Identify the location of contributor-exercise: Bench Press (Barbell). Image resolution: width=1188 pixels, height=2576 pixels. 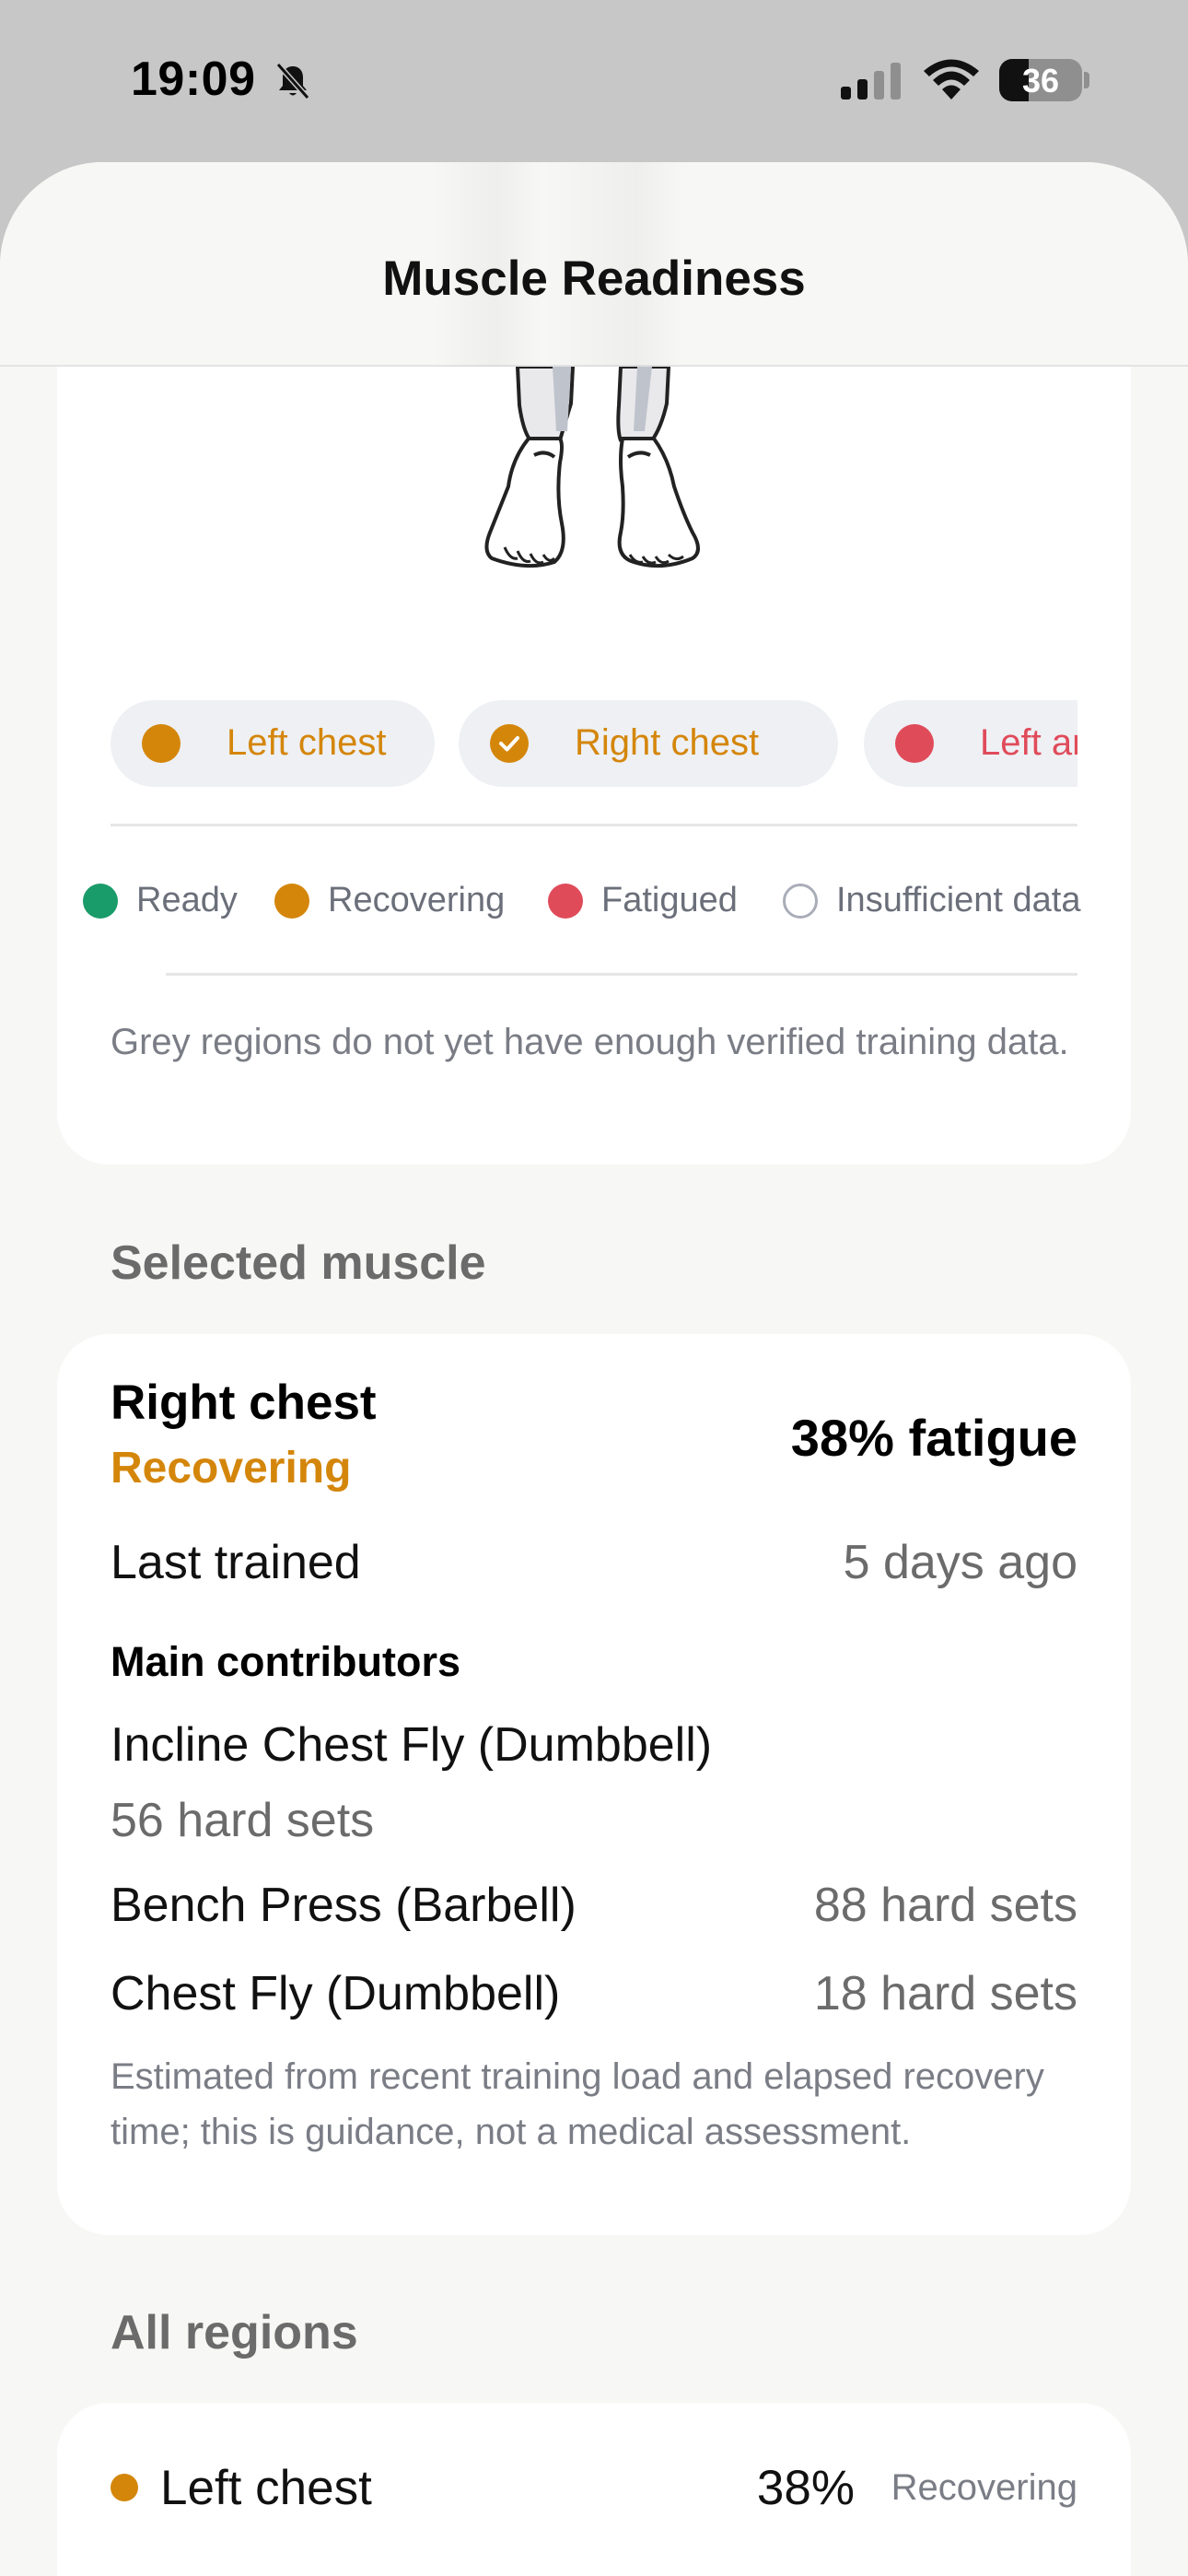
(344, 1905).